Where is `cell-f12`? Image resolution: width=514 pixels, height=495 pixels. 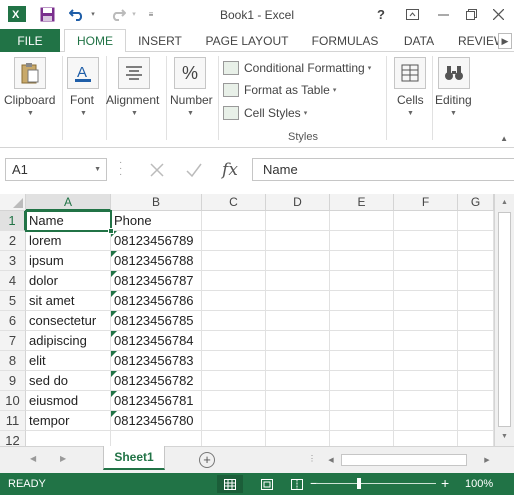 cell-f12 is located at coordinates (426, 438).